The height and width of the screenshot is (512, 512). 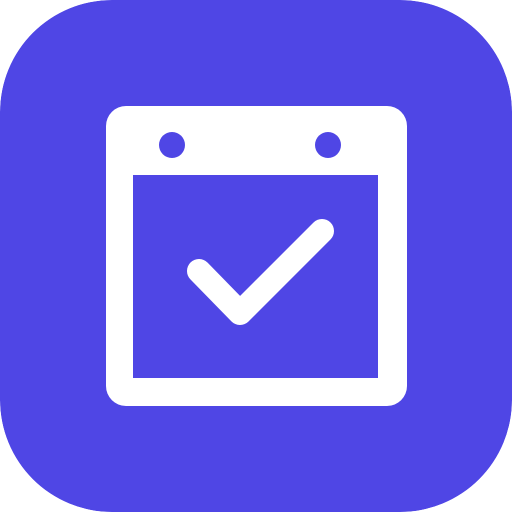 I want to click on calendar-ring-right, so click(x=328, y=145).